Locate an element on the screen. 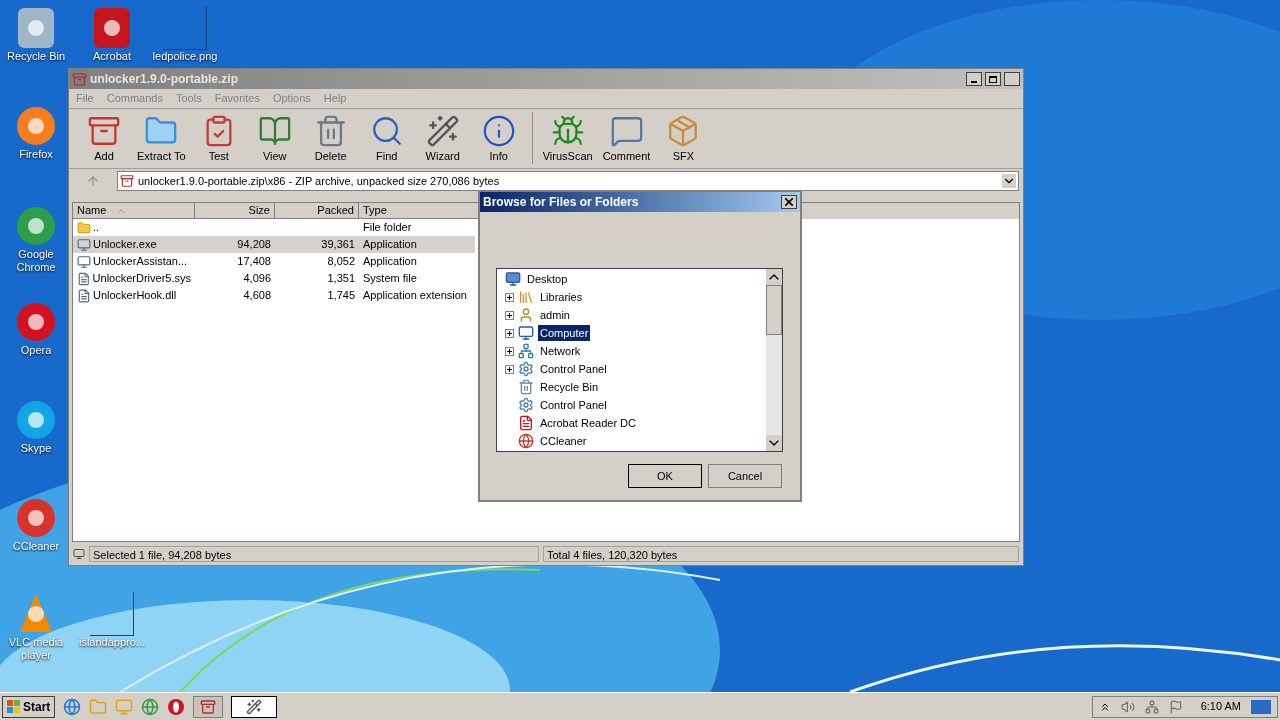 The width and height of the screenshot is (1280, 720). start-button: Start is located at coordinates (29, 706).